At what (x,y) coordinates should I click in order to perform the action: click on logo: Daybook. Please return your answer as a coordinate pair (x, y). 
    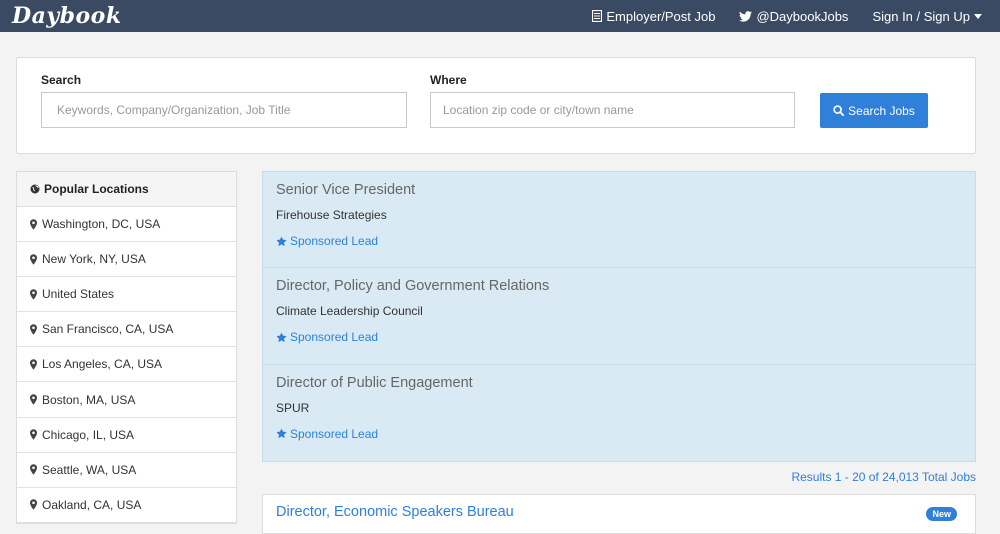
    Looking at the image, I should click on (67, 16).